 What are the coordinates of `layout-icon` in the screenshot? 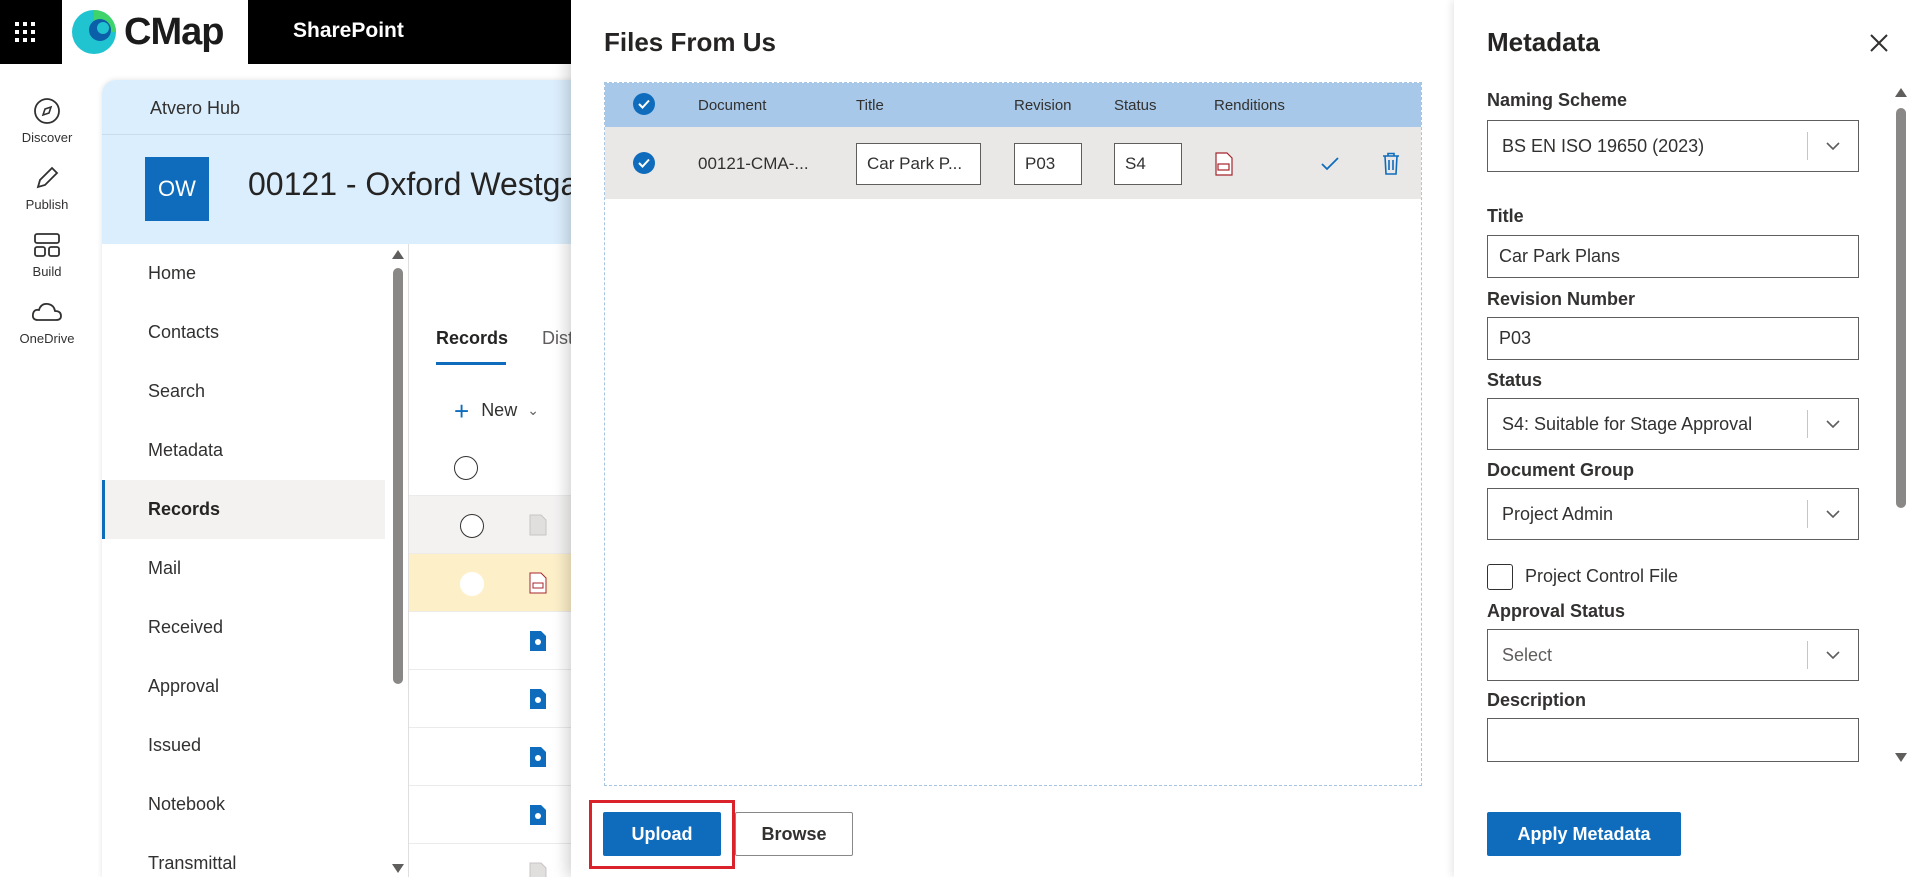 It's located at (47, 245).